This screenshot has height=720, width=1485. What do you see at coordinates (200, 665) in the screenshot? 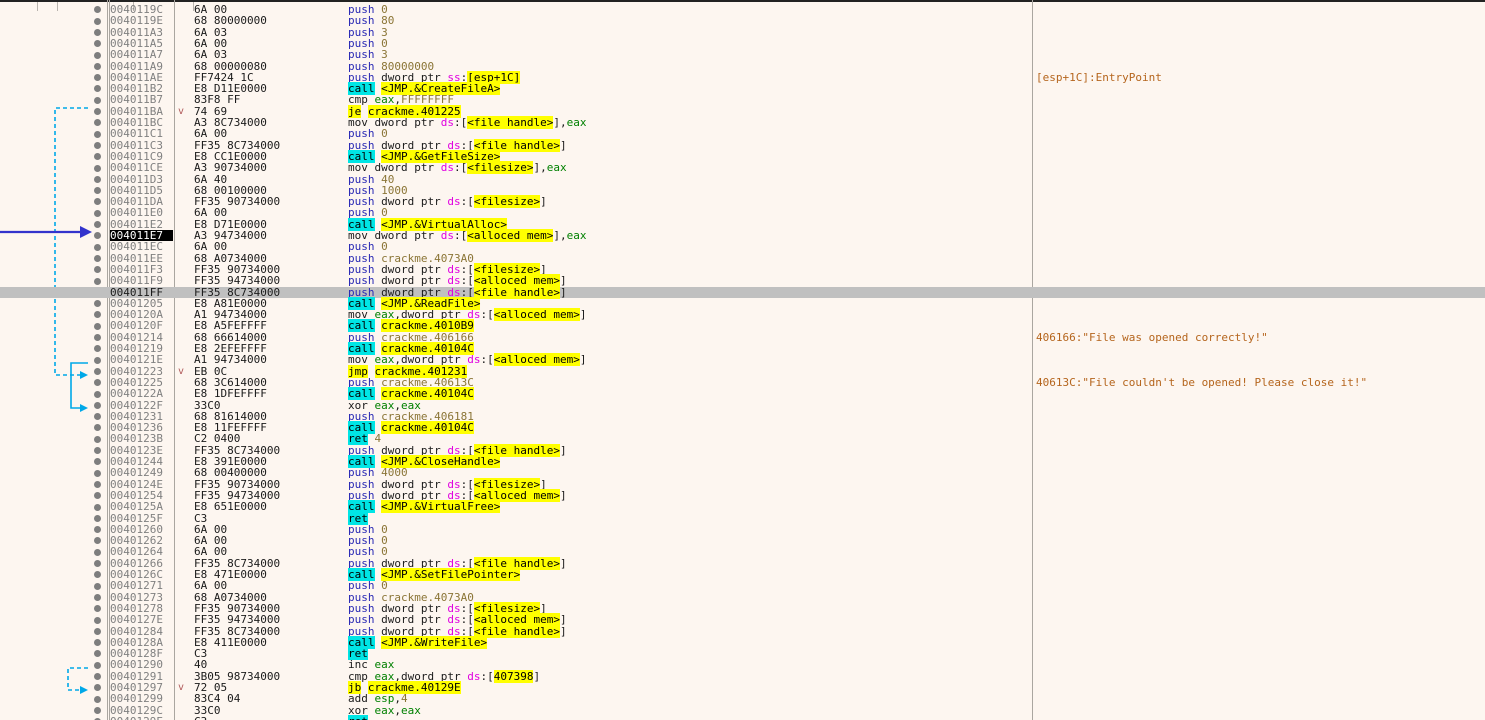
I see `instruction-bytes: 40` at bounding box center [200, 665].